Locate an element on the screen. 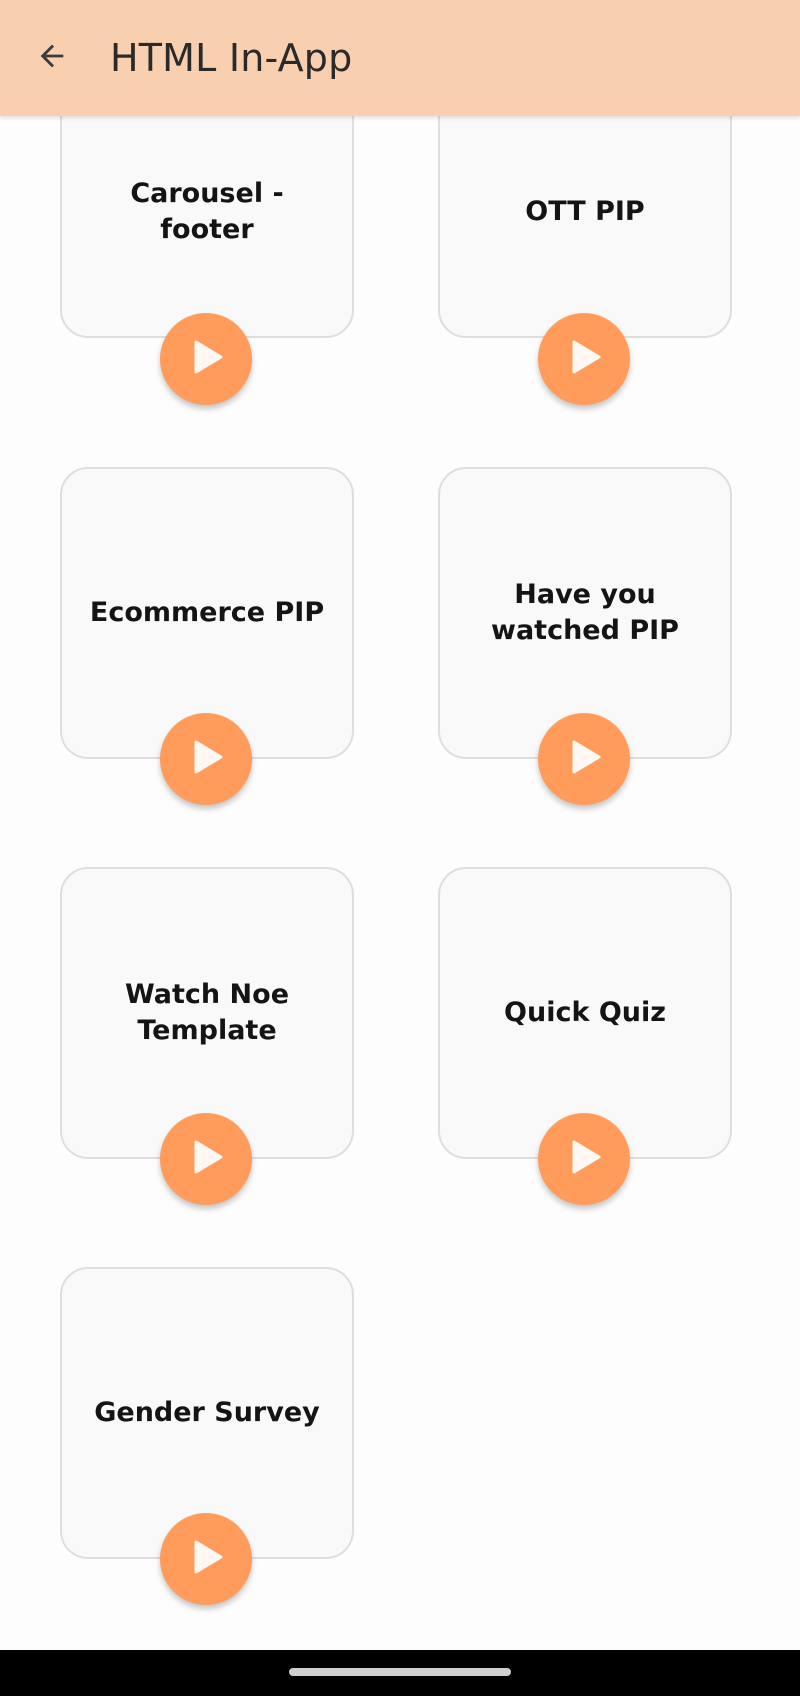 This screenshot has height=1696, width=800. template-card: Carousel - footer is located at coordinates (207, 227).